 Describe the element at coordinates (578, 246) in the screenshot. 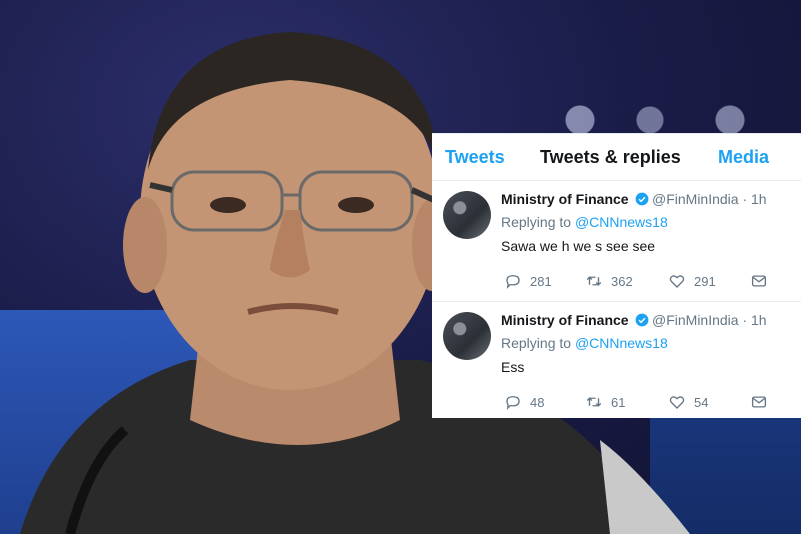

I see `tweet-text: Sawa we h we s see see` at that location.